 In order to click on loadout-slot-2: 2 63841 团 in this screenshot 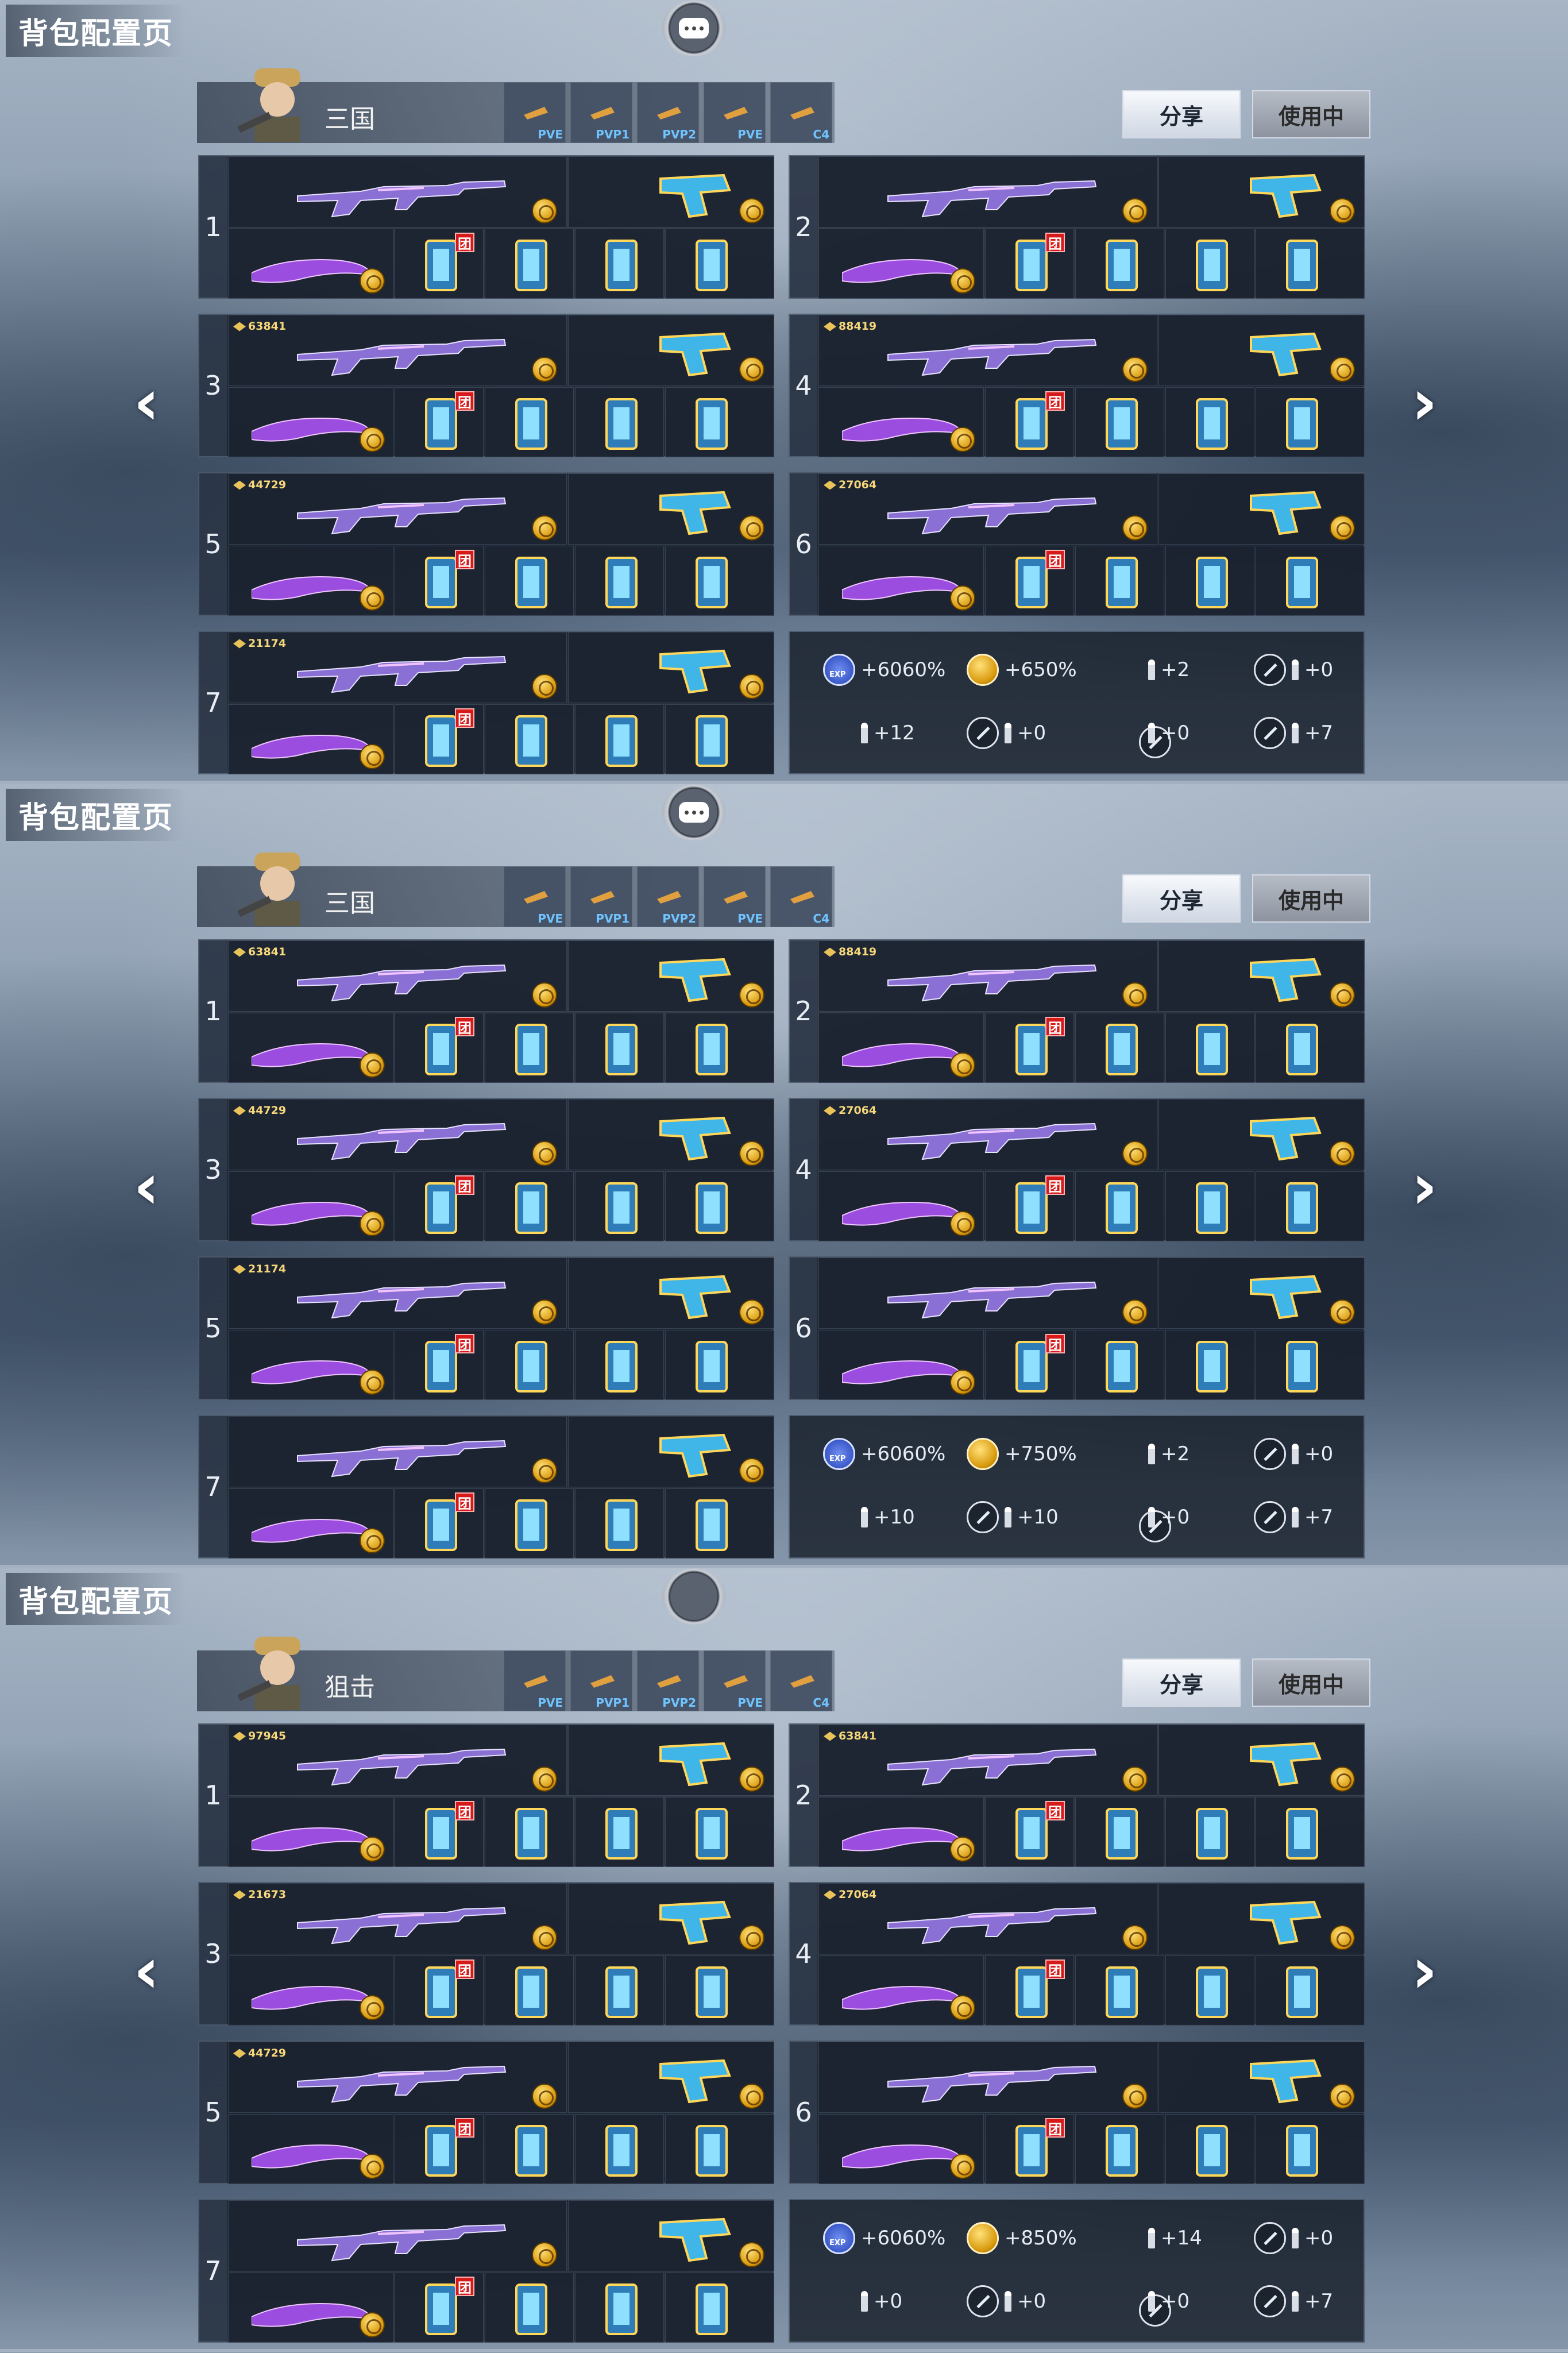, I will do `click(1077, 1795)`.